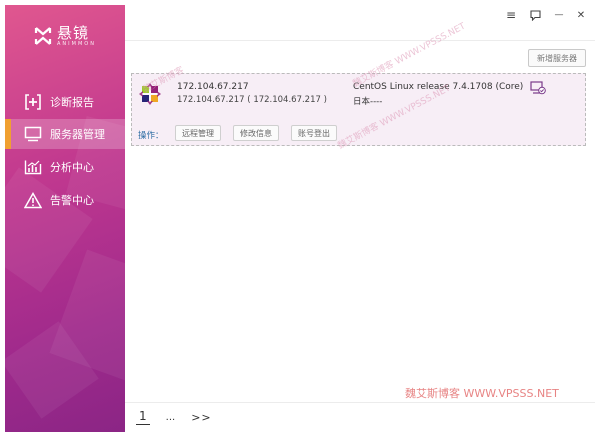 This screenshot has height=437, width=600. I want to click on sidebar-item-server-management: 服务器管理, so click(65, 134).